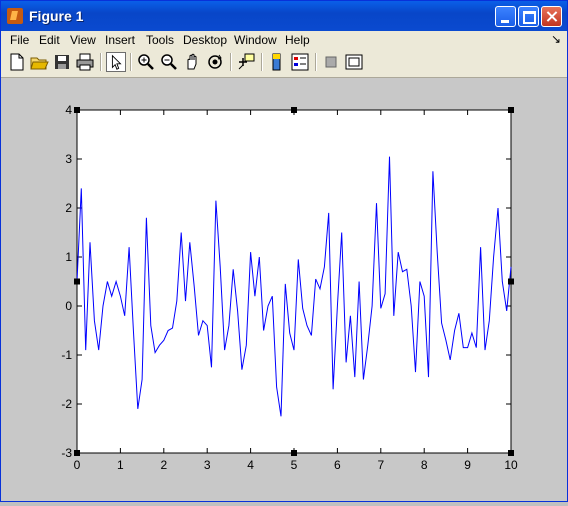  I want to click on menu-help: Help, so click(297, 40).